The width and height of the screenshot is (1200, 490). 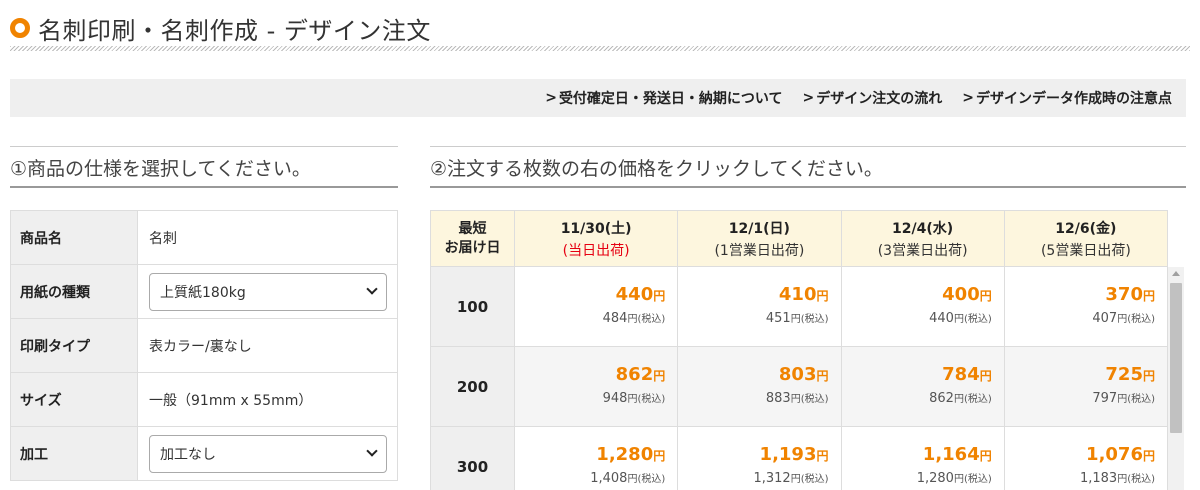 I want to click on tax-value: 440, so click(x=941, y=318).